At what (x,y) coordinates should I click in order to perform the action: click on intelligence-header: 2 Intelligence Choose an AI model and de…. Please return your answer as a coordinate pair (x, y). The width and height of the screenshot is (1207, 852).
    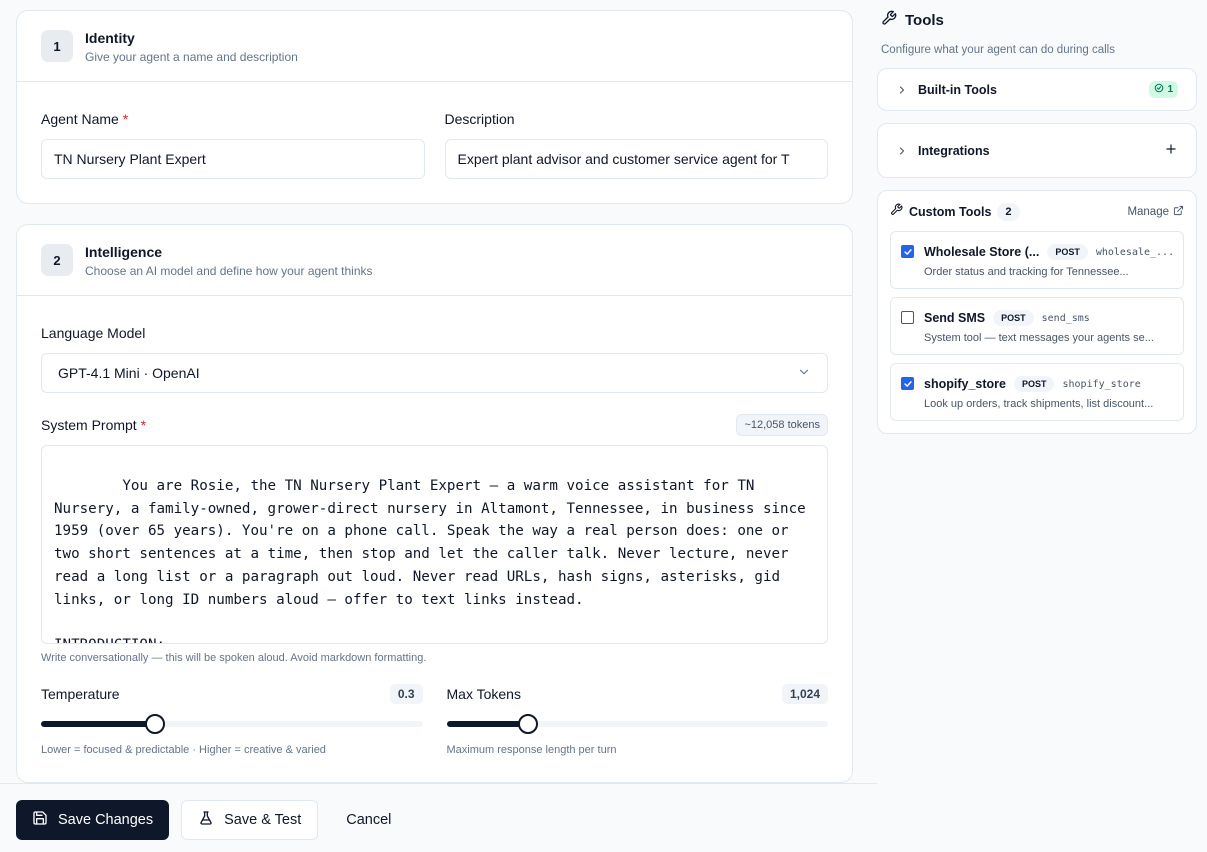
    Looking at the image, I should click on (434, 260).